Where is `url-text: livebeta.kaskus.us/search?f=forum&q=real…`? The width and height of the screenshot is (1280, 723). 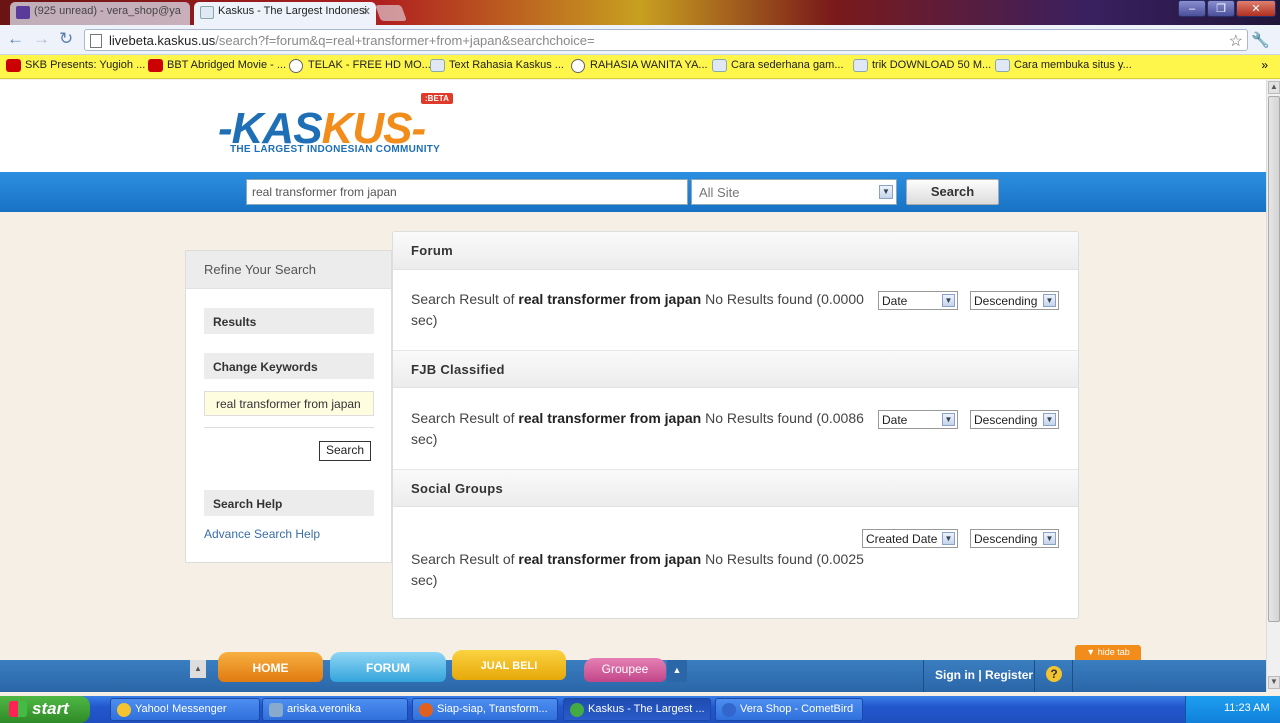
url-text: livebeta.kaskus.us/search?f=forum&q=real… is located at coordinates (352, 40).